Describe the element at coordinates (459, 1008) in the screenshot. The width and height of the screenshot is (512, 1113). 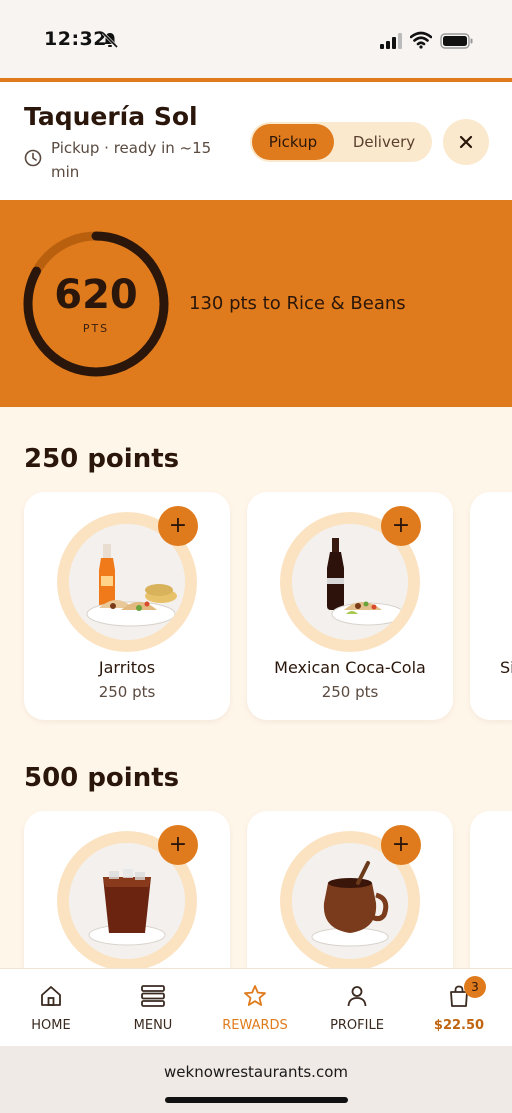
I see `nav-cart: 3 $22.50` at that location.